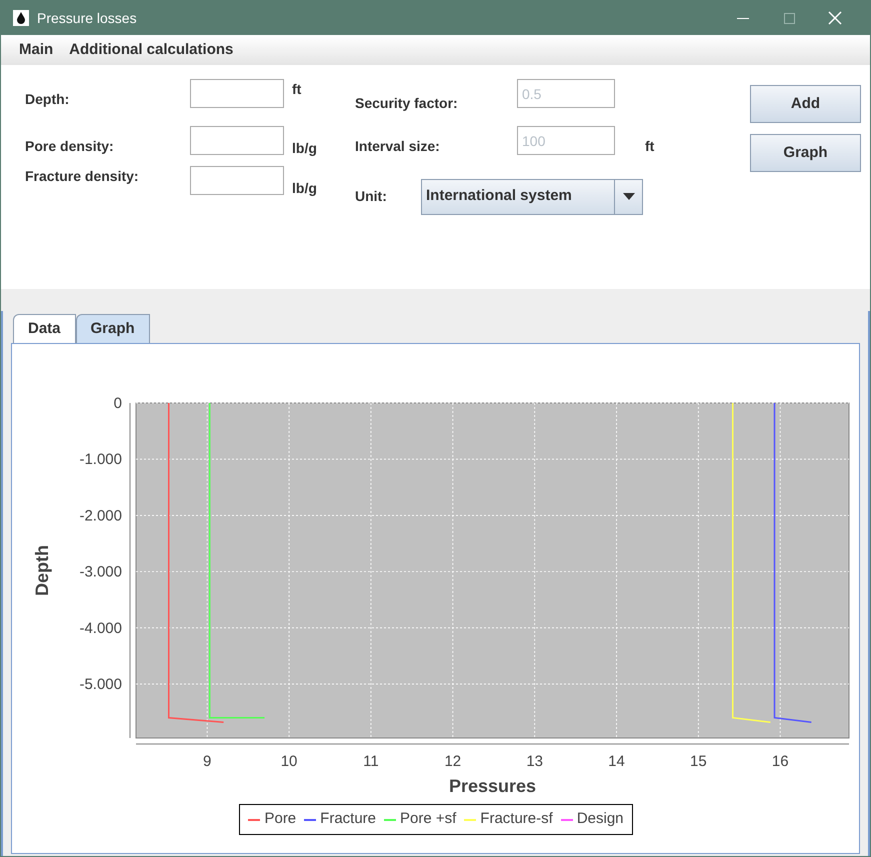  I want to click on legend-label: Design, so click(600, 819).